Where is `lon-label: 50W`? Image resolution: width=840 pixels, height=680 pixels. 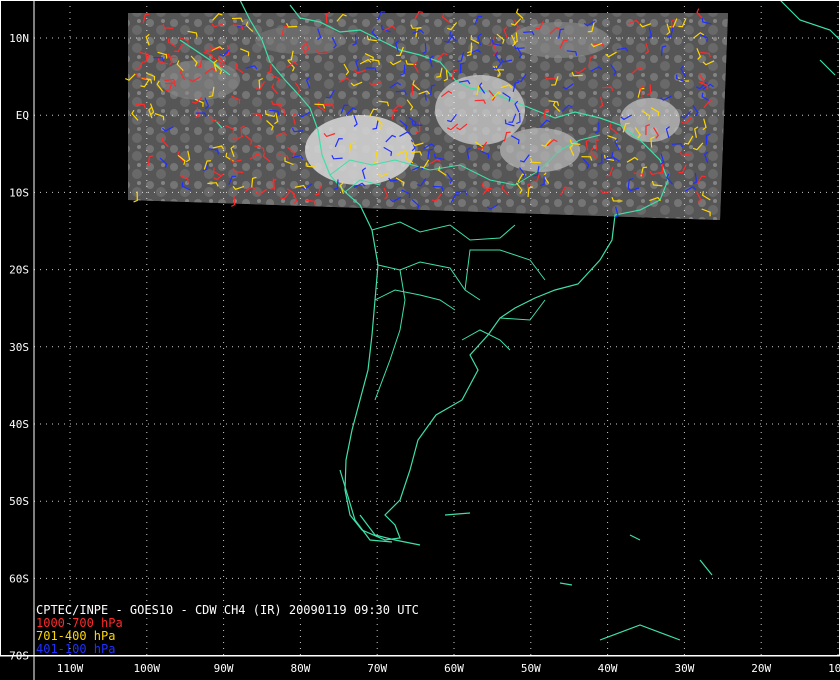
lon-label: 50W is located at coordinates (531, 668).